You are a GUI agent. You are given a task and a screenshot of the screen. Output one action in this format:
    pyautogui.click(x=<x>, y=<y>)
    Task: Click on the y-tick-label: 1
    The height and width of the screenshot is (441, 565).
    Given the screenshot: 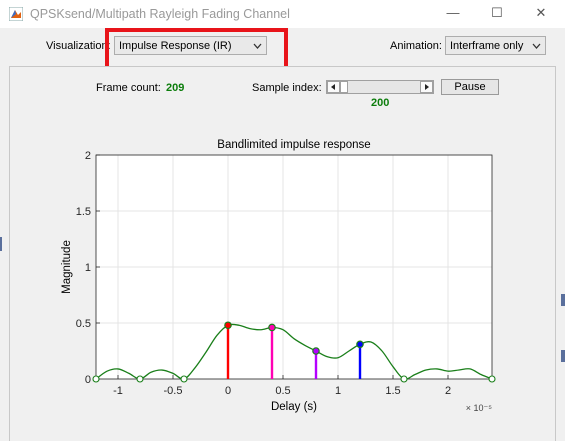 What is the action you would take?
    pyautogui.click(x=88, y=268)
    